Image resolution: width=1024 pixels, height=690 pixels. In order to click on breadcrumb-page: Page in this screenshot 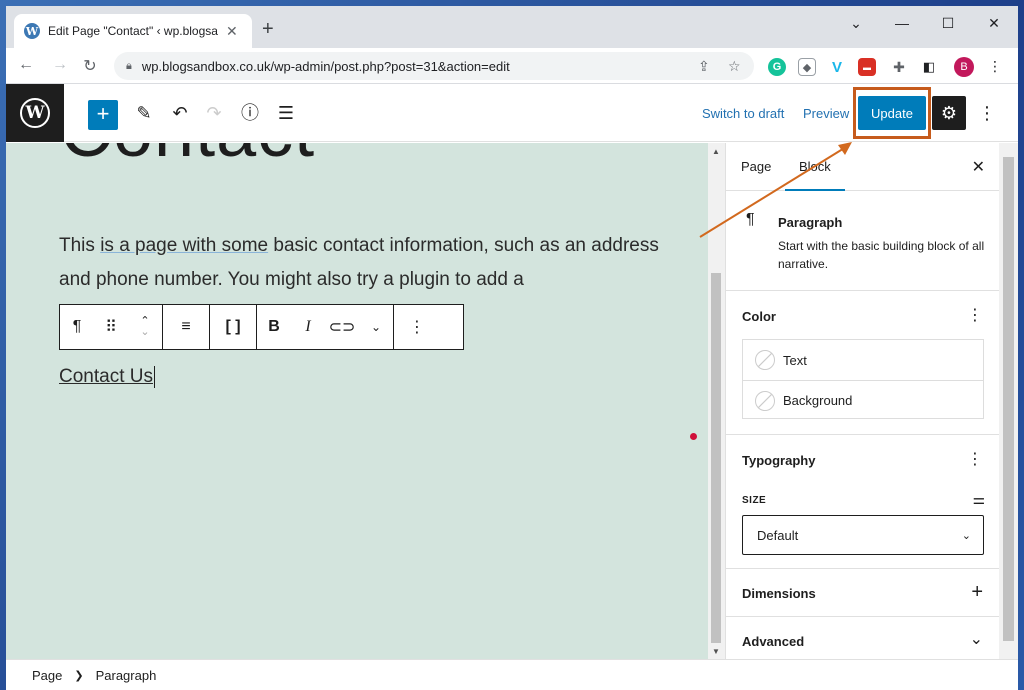, I will do `click(47, 675)`.